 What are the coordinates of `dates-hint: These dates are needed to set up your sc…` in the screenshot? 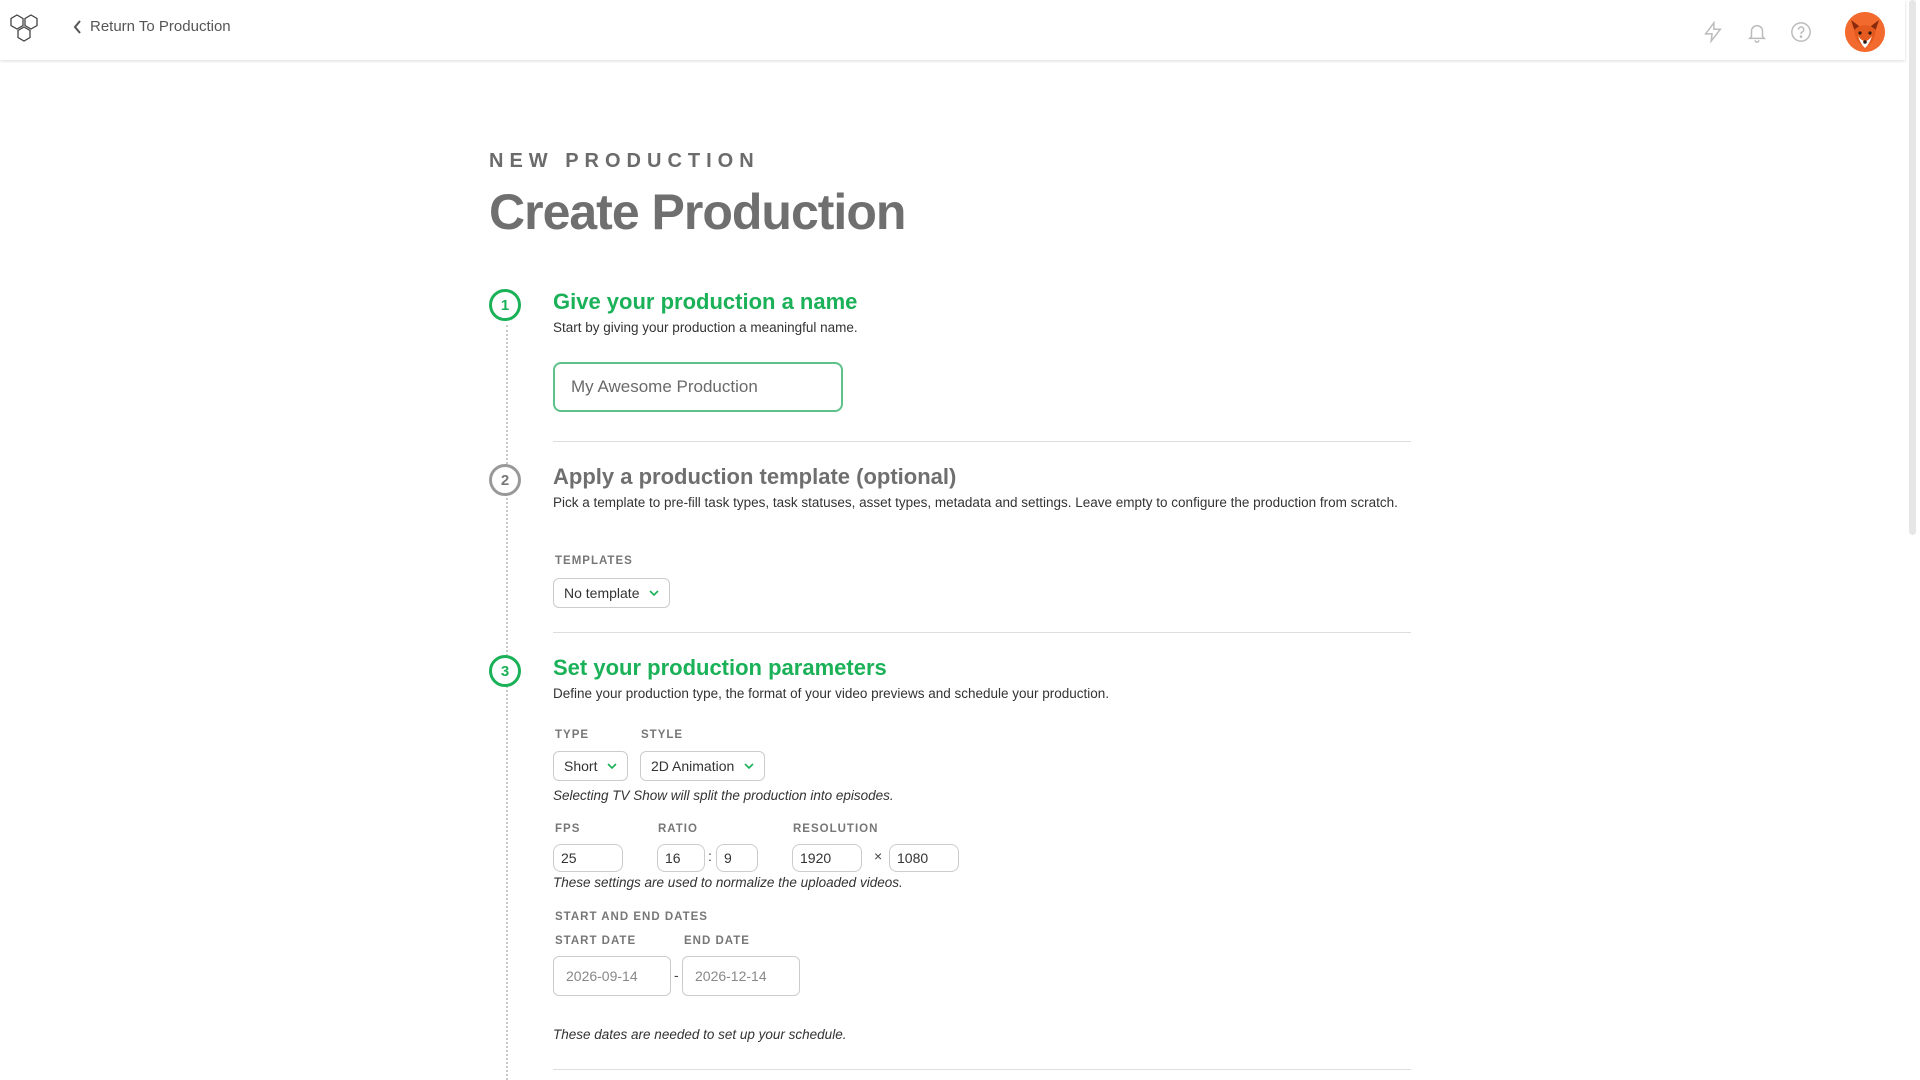 It's located at (700, 1034).